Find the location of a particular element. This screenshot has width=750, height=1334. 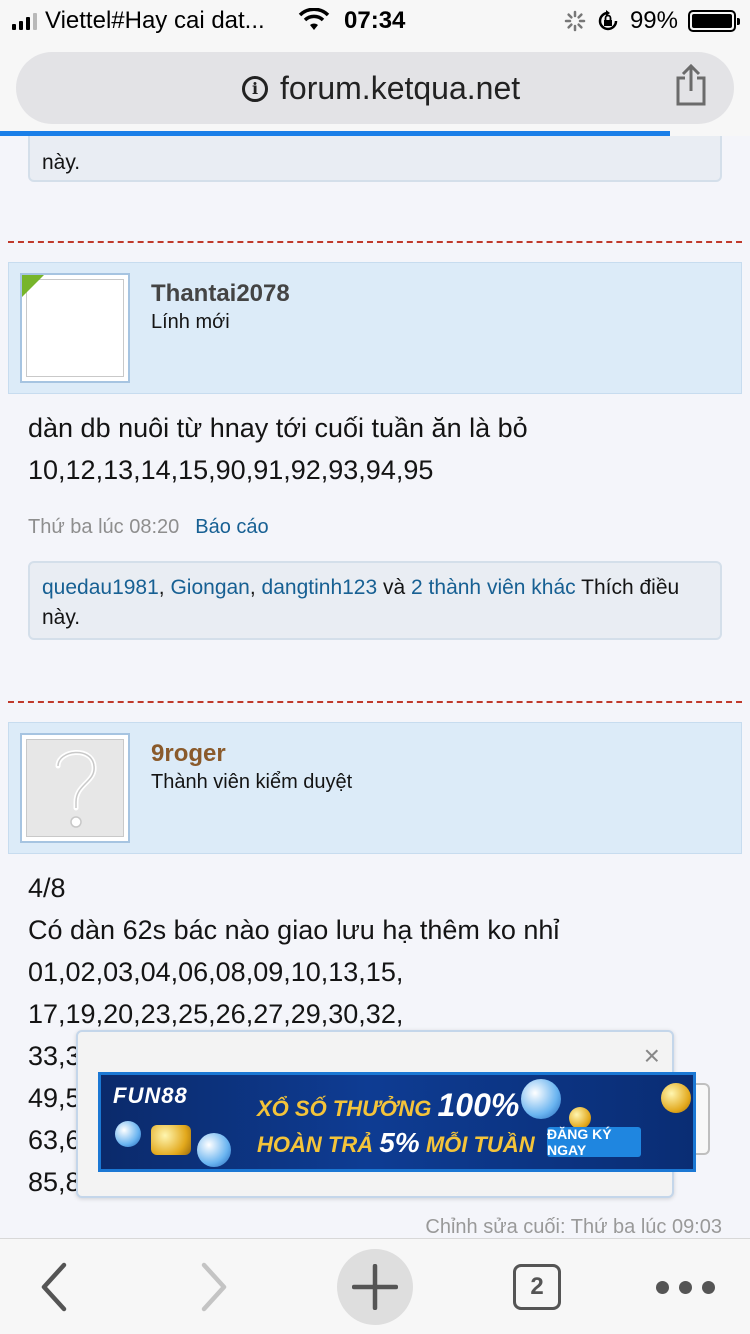

post-meta: Thứ ba lúc 08:20 Báo cáo is located at coordinates (148, 527).